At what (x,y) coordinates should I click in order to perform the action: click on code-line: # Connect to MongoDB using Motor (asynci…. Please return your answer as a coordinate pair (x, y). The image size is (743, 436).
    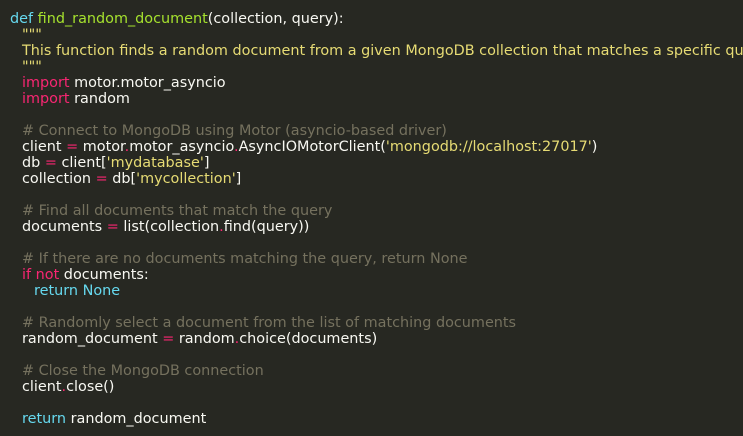
    Looking at the image, I should click on (376, 131).